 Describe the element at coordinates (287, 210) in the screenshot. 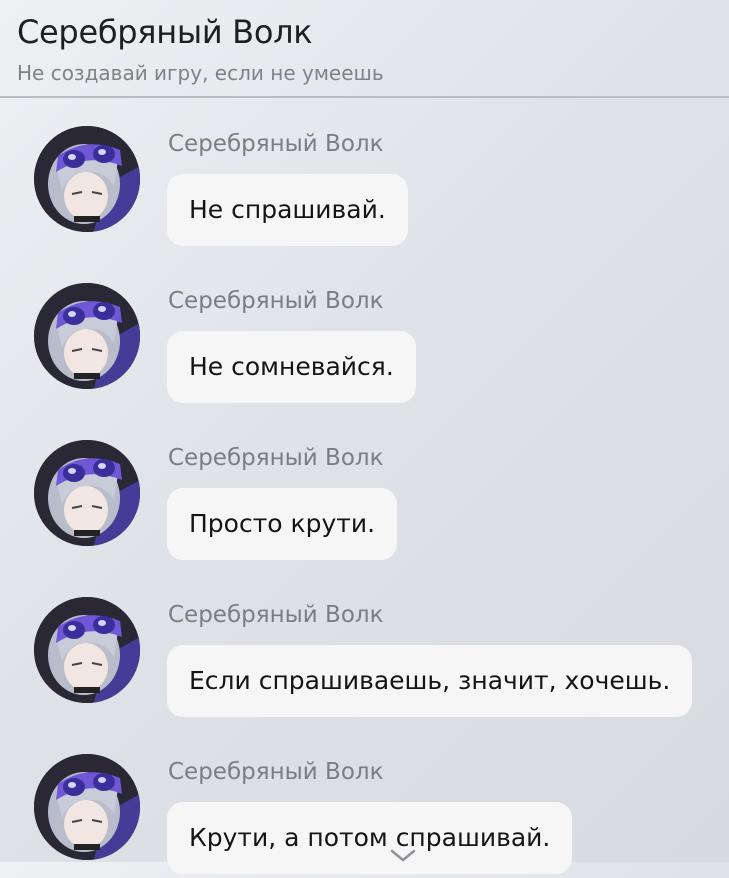

I see `message-bubble: Не спрашивай.` at that location.